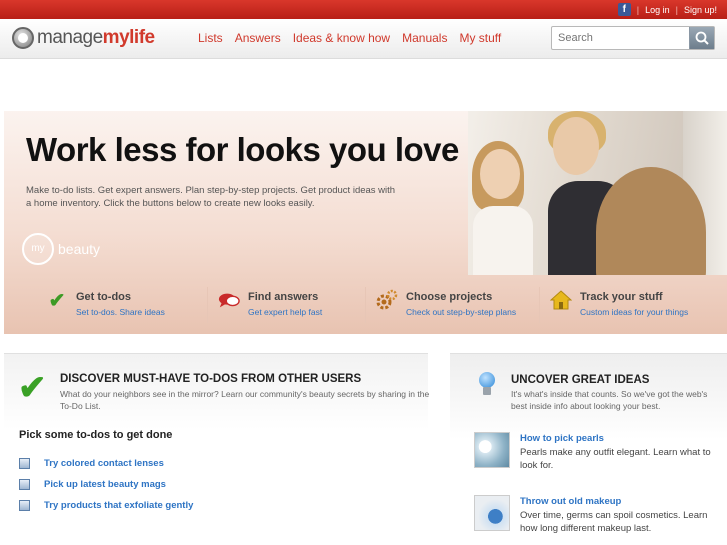  I want to click on search-icon, so click(702, 38).